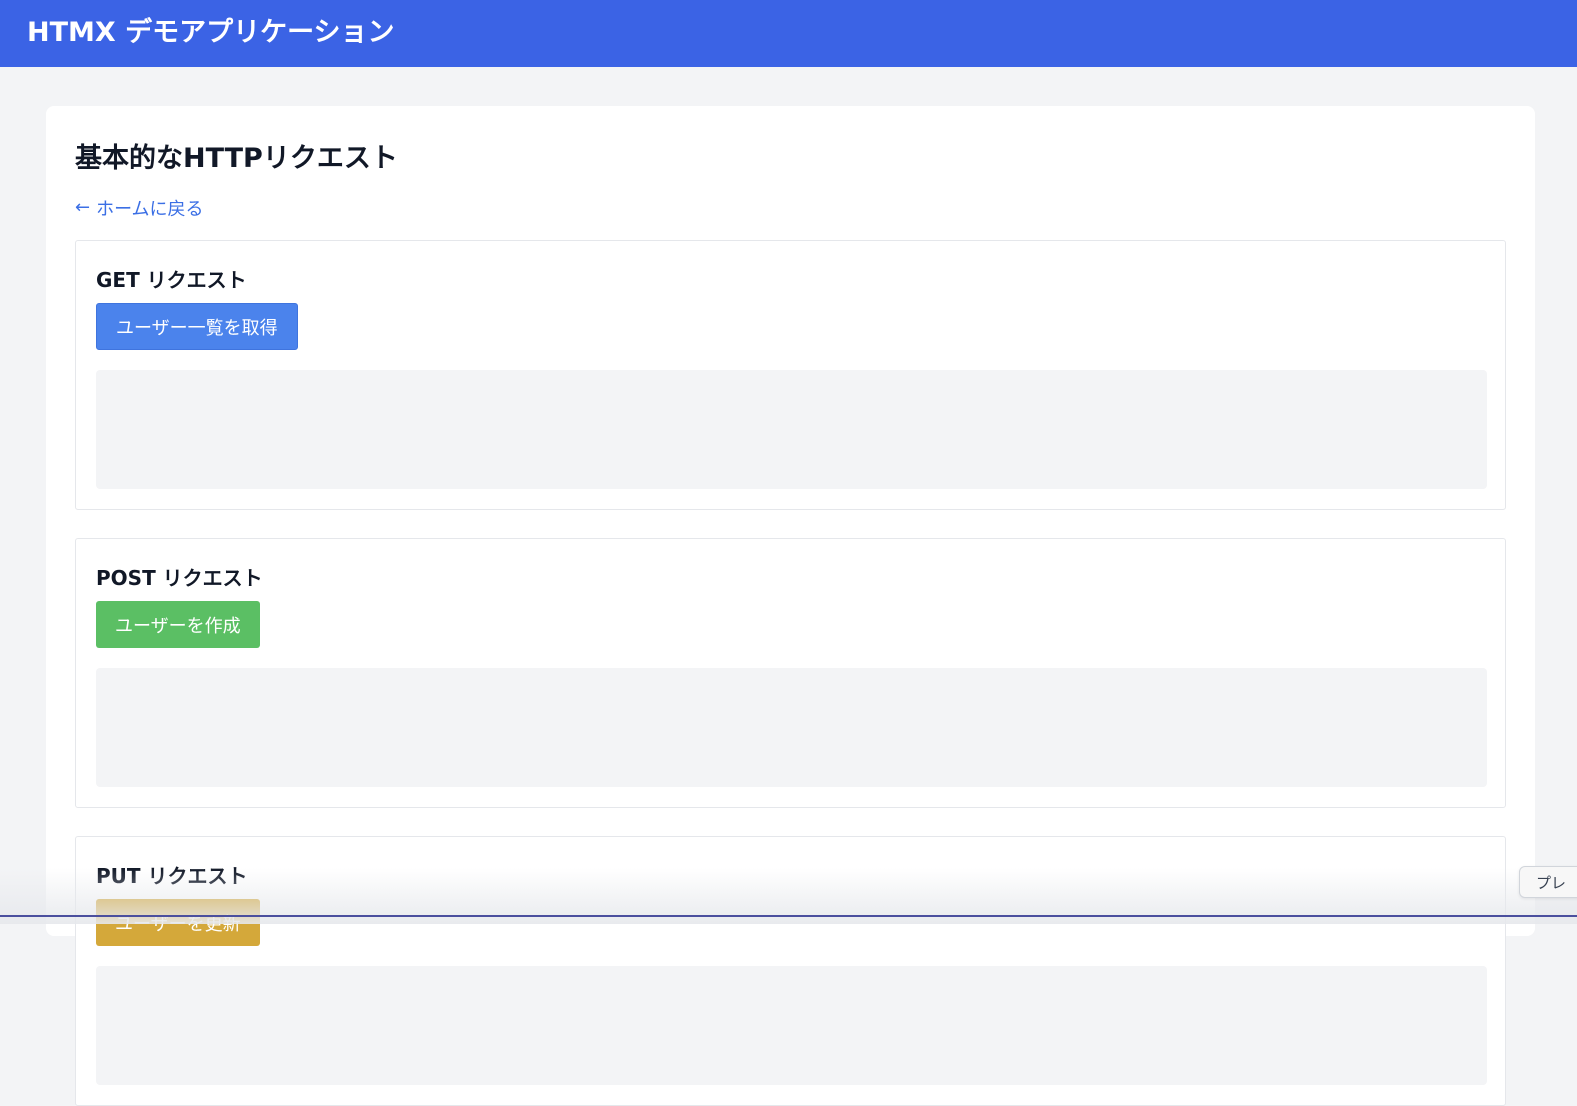 This screenshot has height=1106, width=1577. What do you see at coordinates (178, 922) in the screenshot?
I see `update-user-button: ユーザーを更新` at bounding box center [178, 922].